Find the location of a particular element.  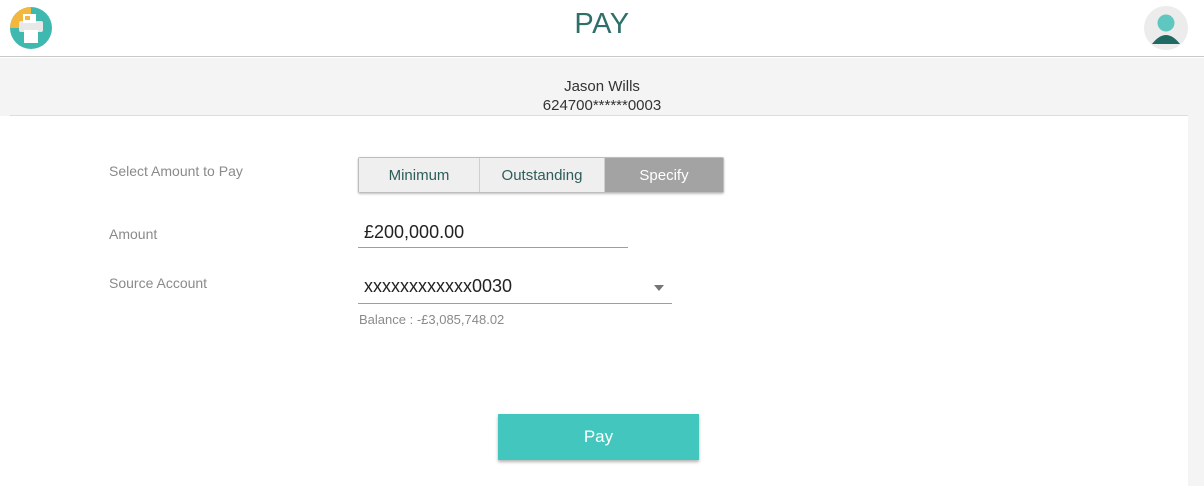

card-info-band: Jason Wills 624700******0003 is located at coordinates (602, 87).